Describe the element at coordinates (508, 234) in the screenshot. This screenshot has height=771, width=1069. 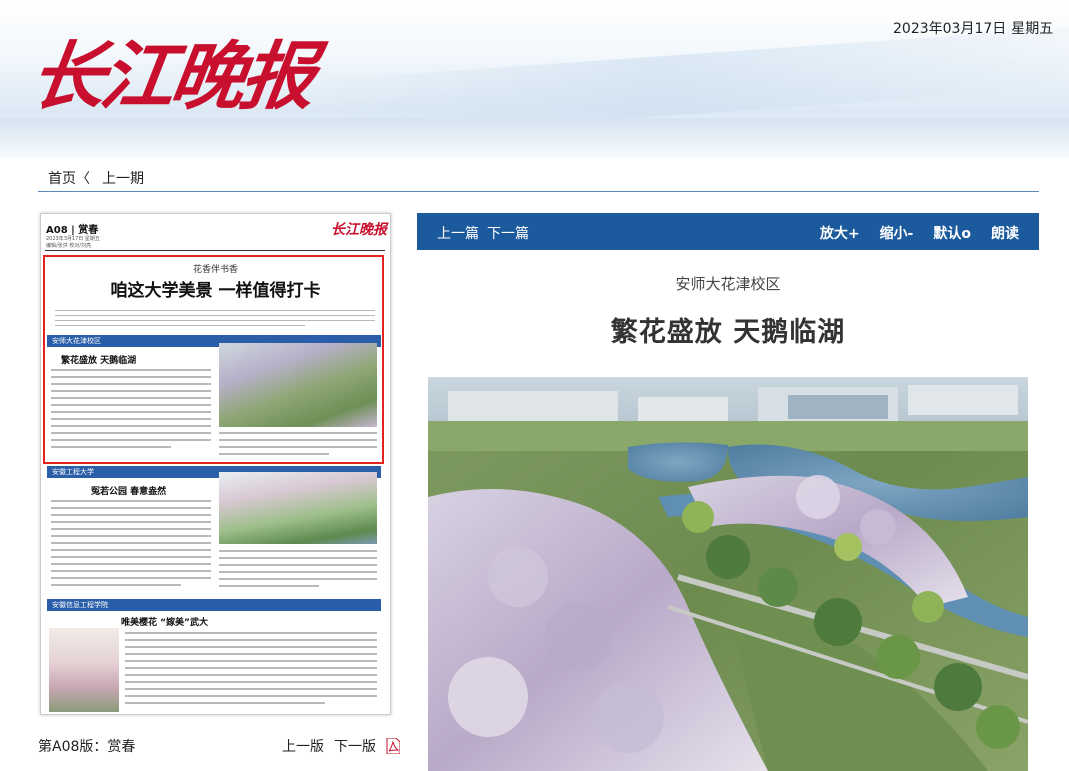
I see `next-article-button: 下一篇` at that location.